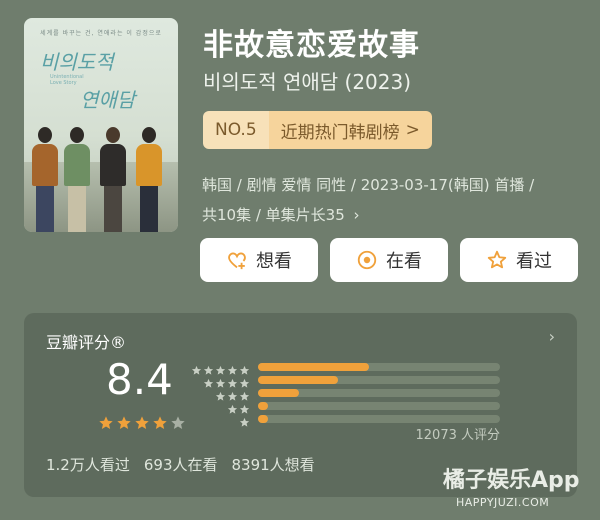 The height and width of the screenshot is (520, 600). I want to click on watermark-url: HAPPYJUZI.COM, so click(503, 502).